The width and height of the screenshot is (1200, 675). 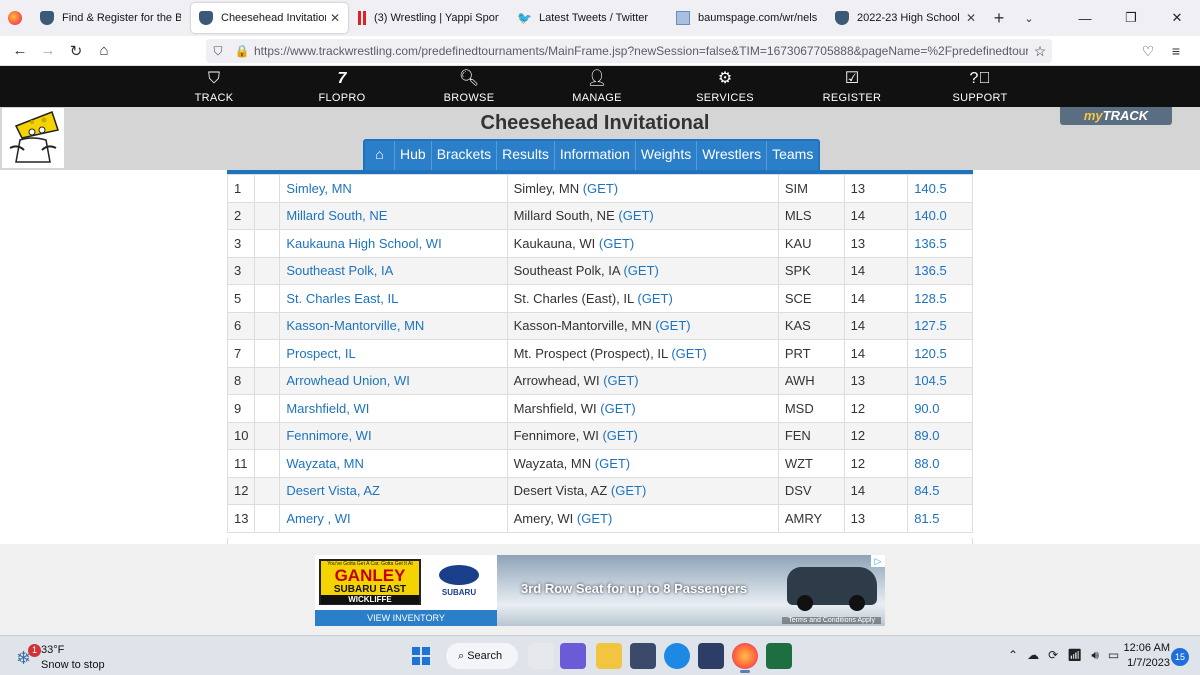 I want to click on app-menu-icon: ≡, so click(x=1176, y=51).